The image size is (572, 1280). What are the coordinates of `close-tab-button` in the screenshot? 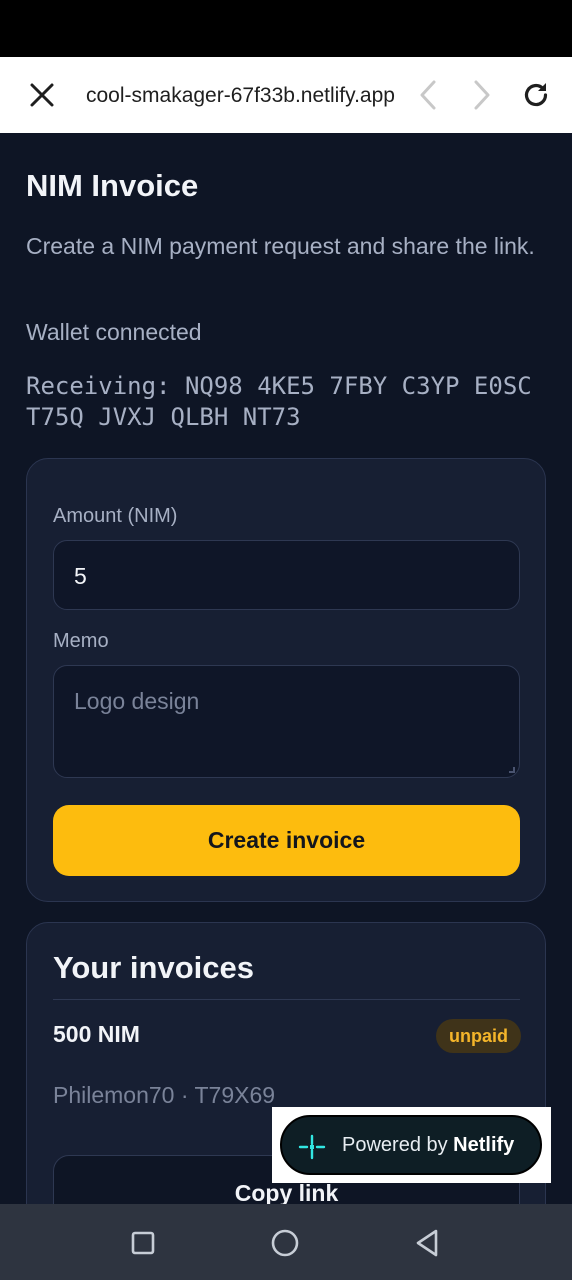 It's located at (42, 95).